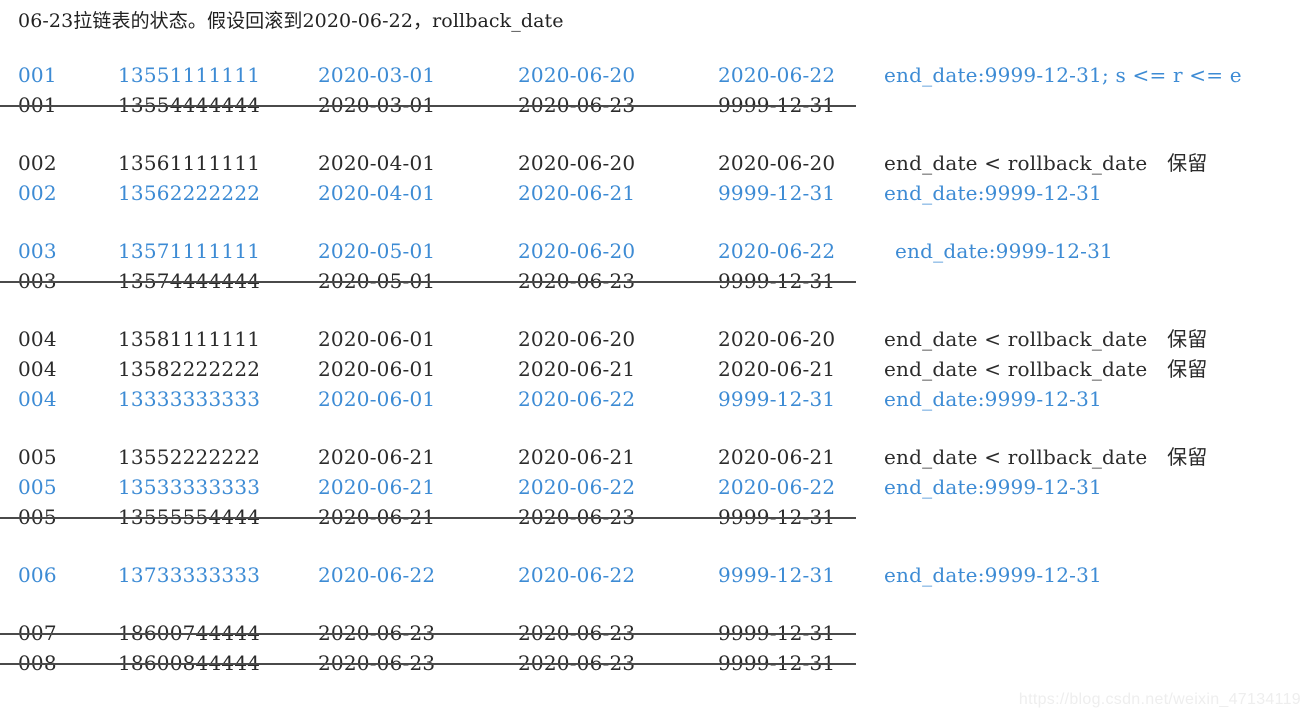 The height and width of the screenshot is (715, 1311). What do you see at coordinates (189, 193) in the screenshot?
I see `cell-phone: 13562222222` at bounding box center [189, 193].